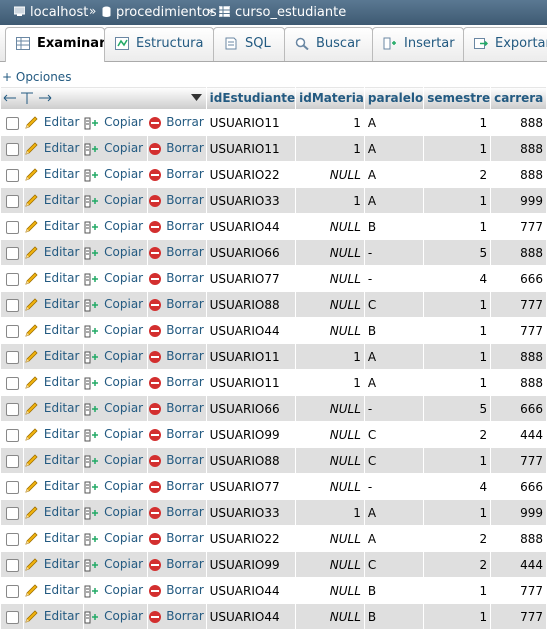 This screenshot has height=630, width=547. What do you see at coordinates (457, 98) in the screenshot?
I see `column-header-semestre: semestre` at bounding box center [457, 98].